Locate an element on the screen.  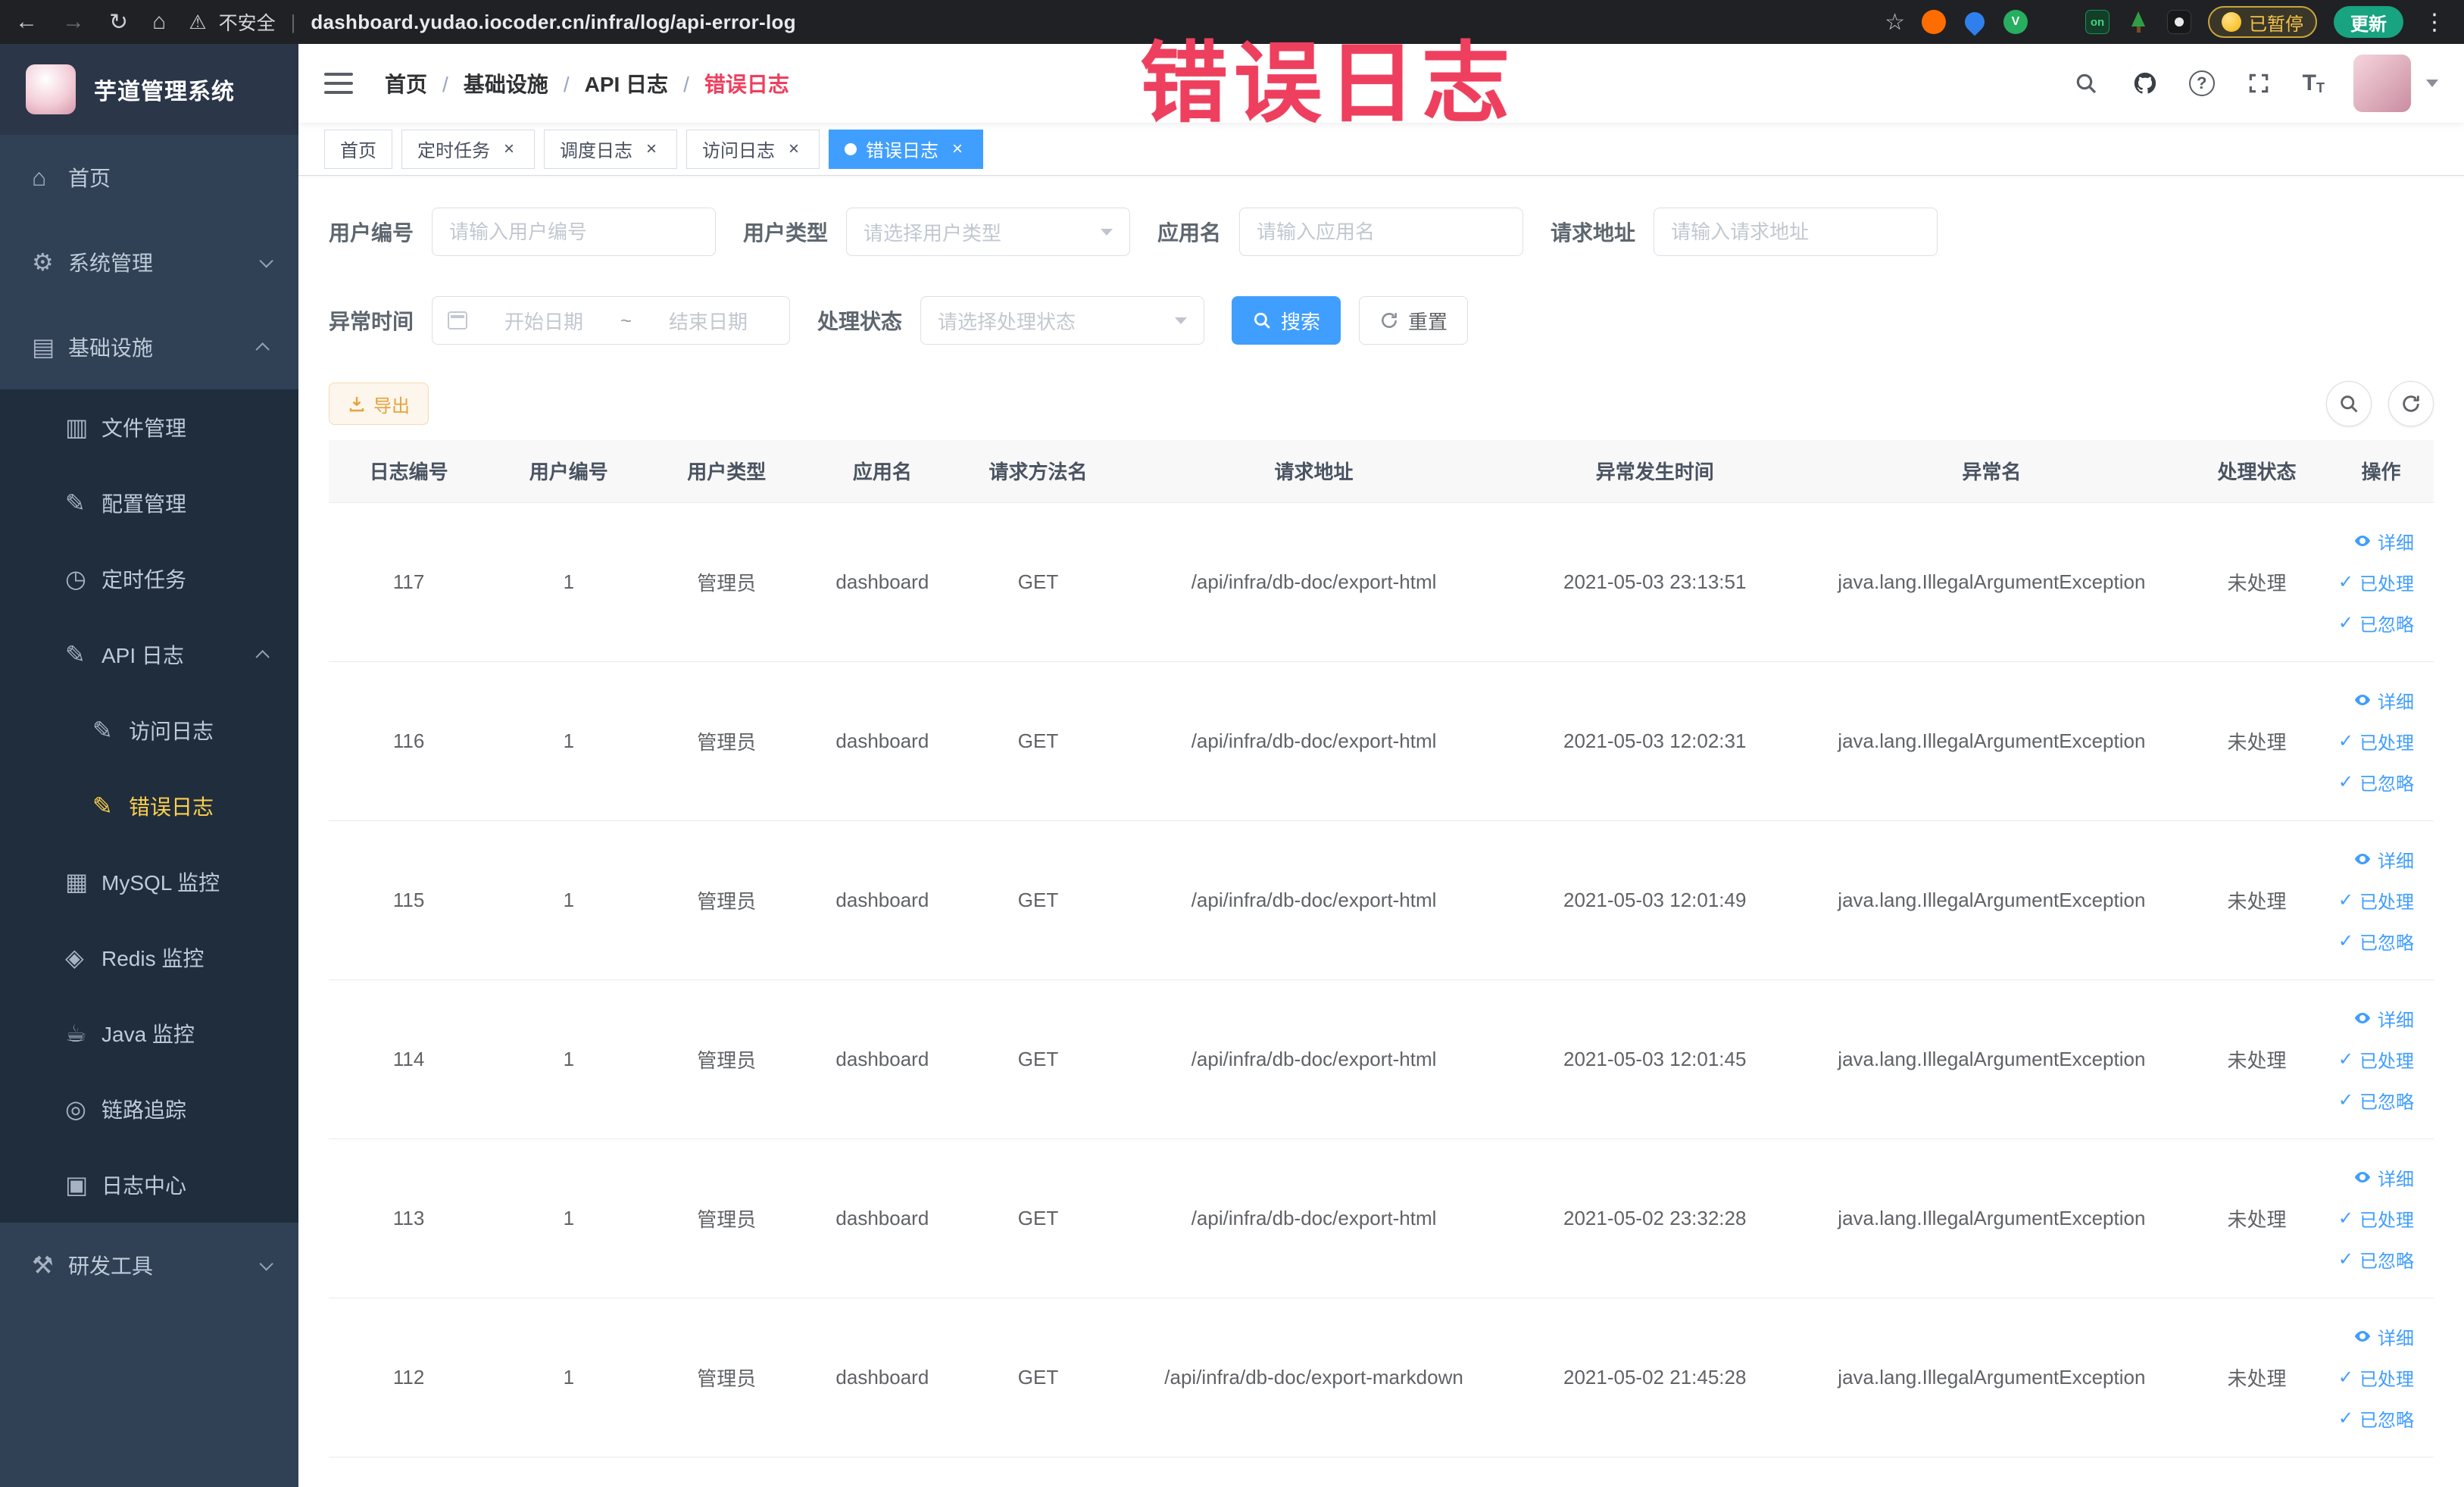
sidebar-item: ▤ 基础设施 is located at coordinates (149, 347).